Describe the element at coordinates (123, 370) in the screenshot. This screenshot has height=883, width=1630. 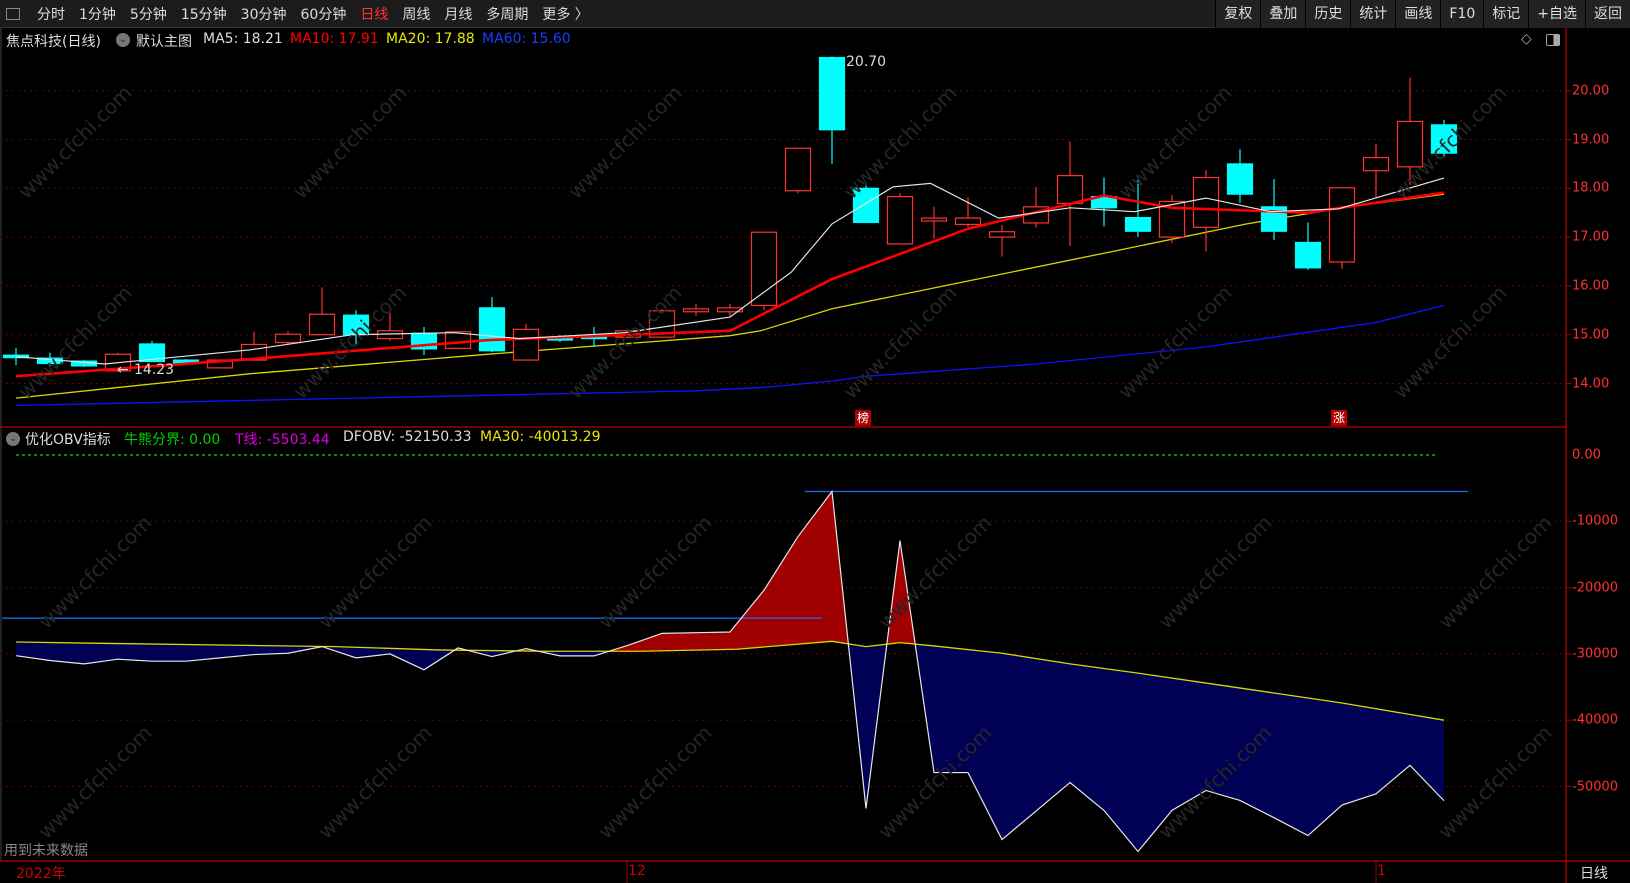
I see `low-price-arrow-icon: ←` at that location.